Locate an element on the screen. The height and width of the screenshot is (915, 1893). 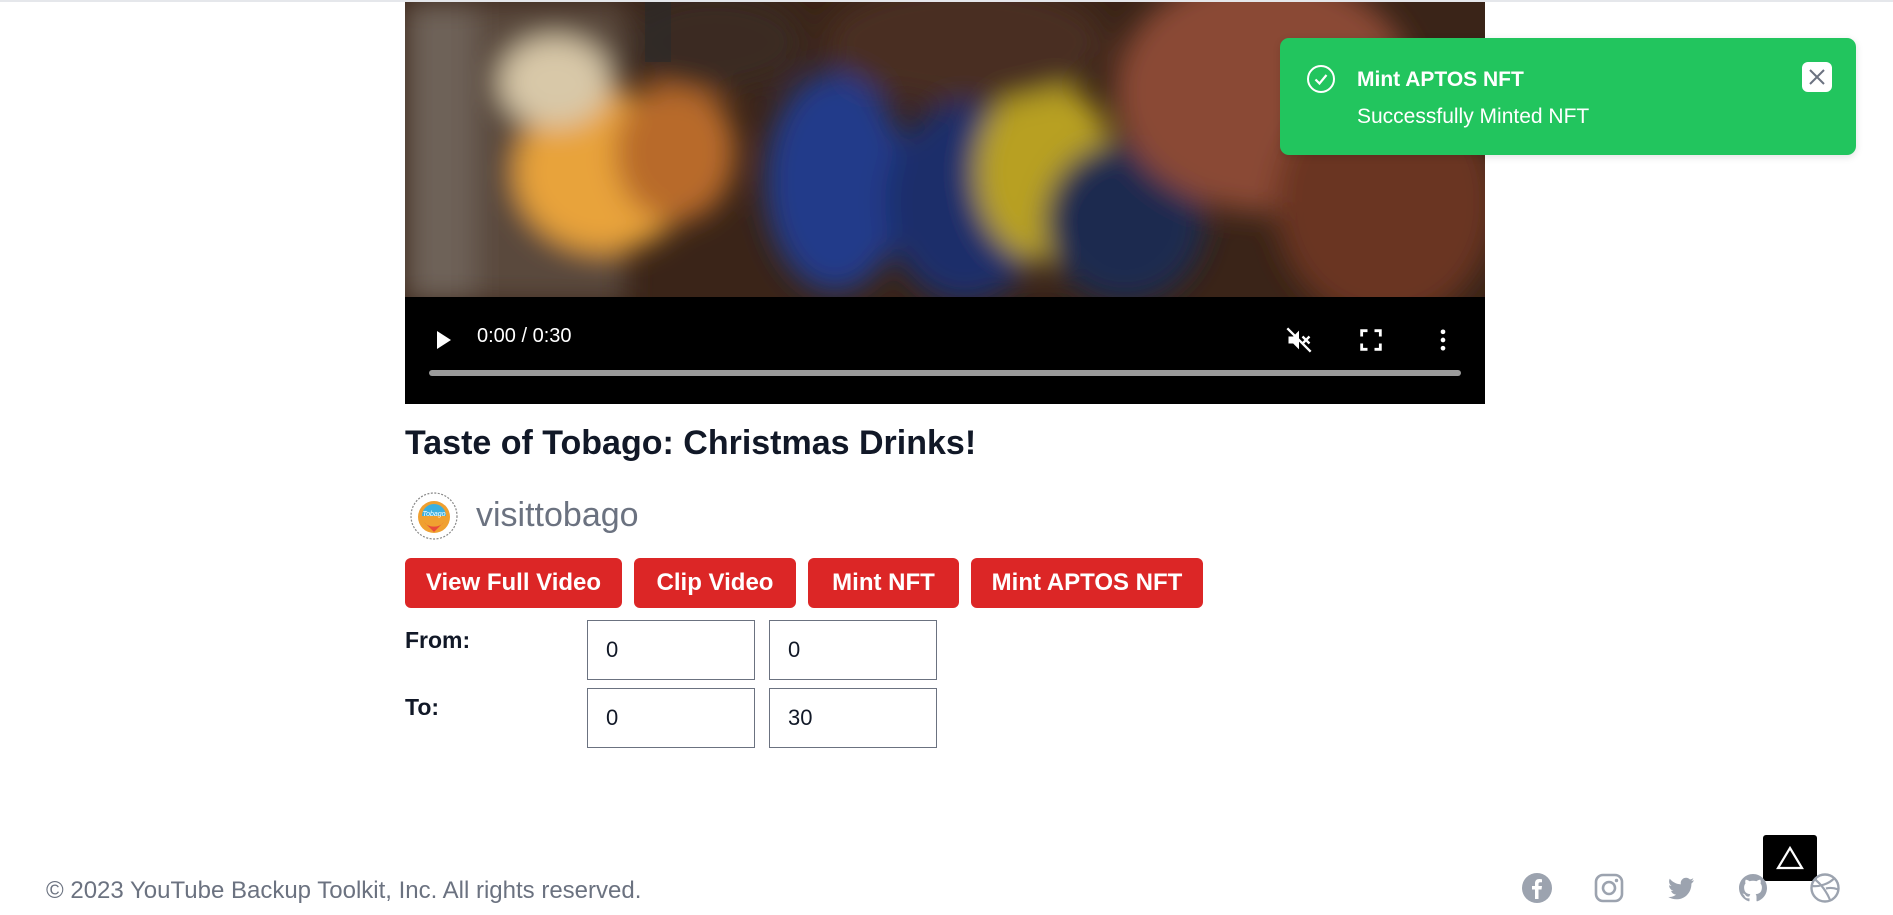
fullscreen-icon is located at coordinates (1371, 340).